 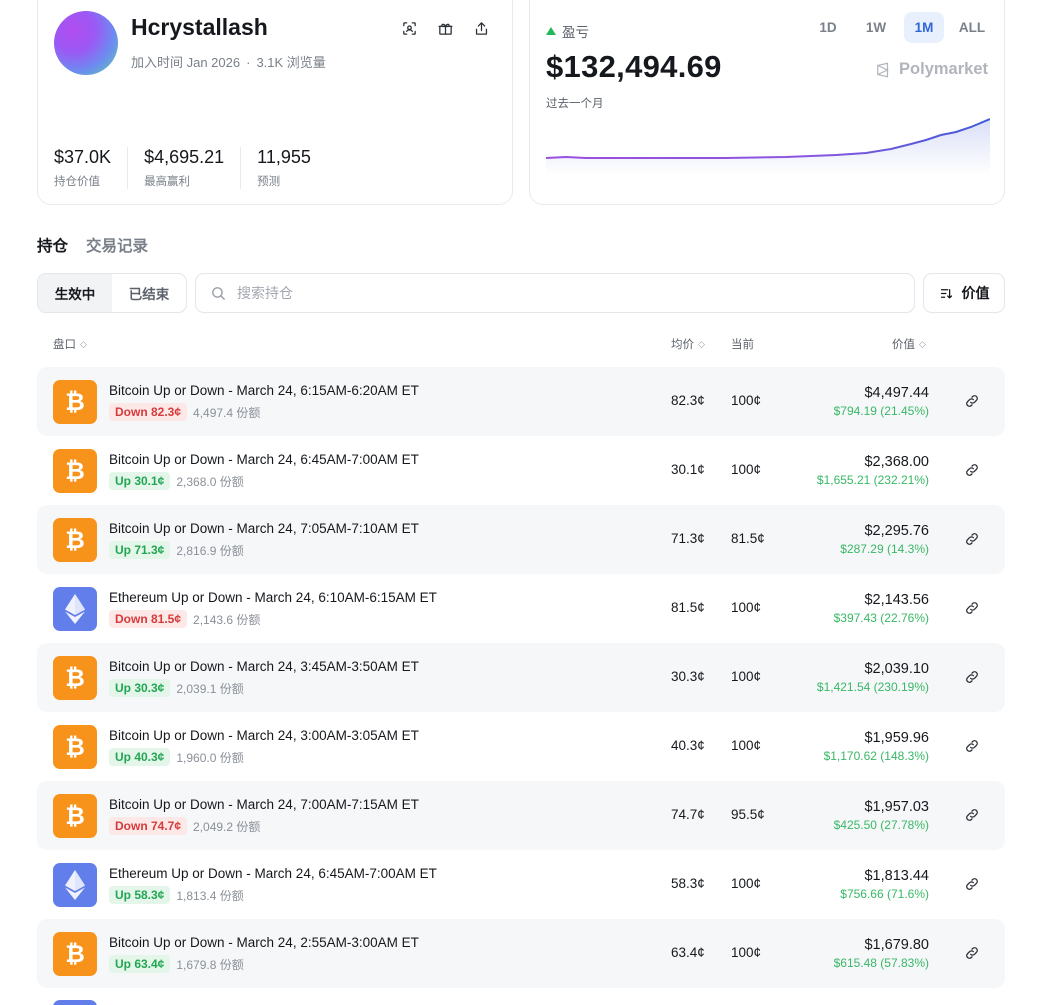 I want to click on header-avg: 均价 ◇, so click(x=688, y=344).